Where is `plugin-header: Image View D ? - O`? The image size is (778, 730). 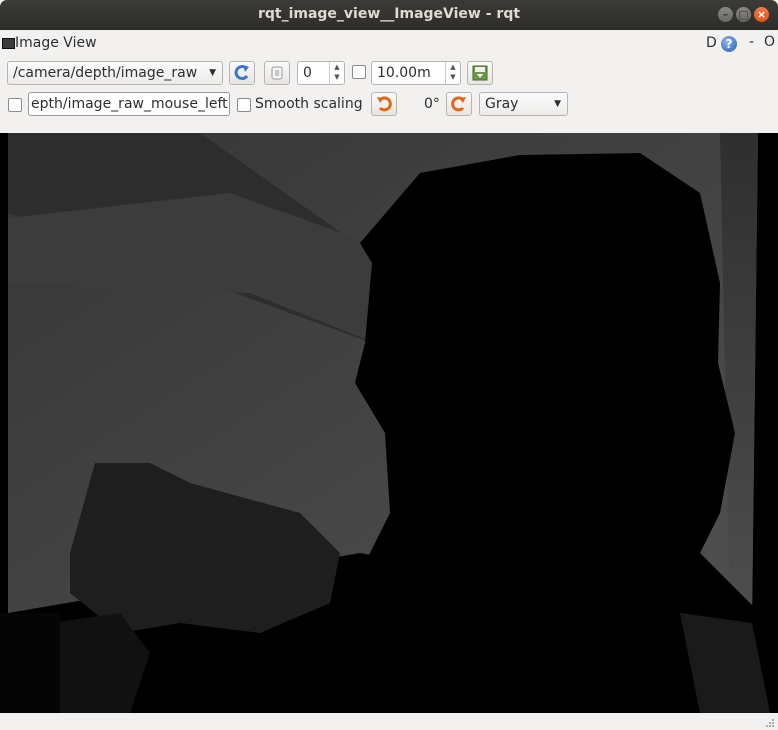 plugin-header: Image View D ? - O is located at coordinates (389, 44).